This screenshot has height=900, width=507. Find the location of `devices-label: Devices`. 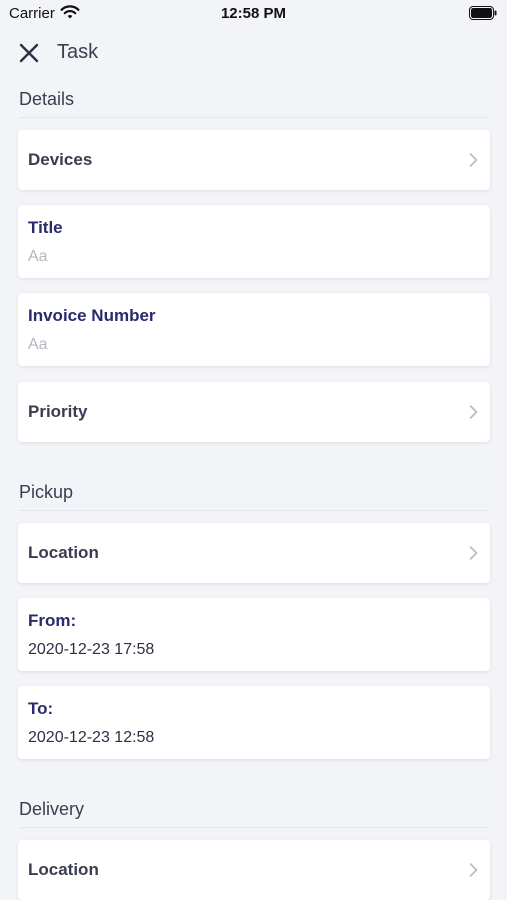

devices-label: Devices is located at coordinates (60, 159).